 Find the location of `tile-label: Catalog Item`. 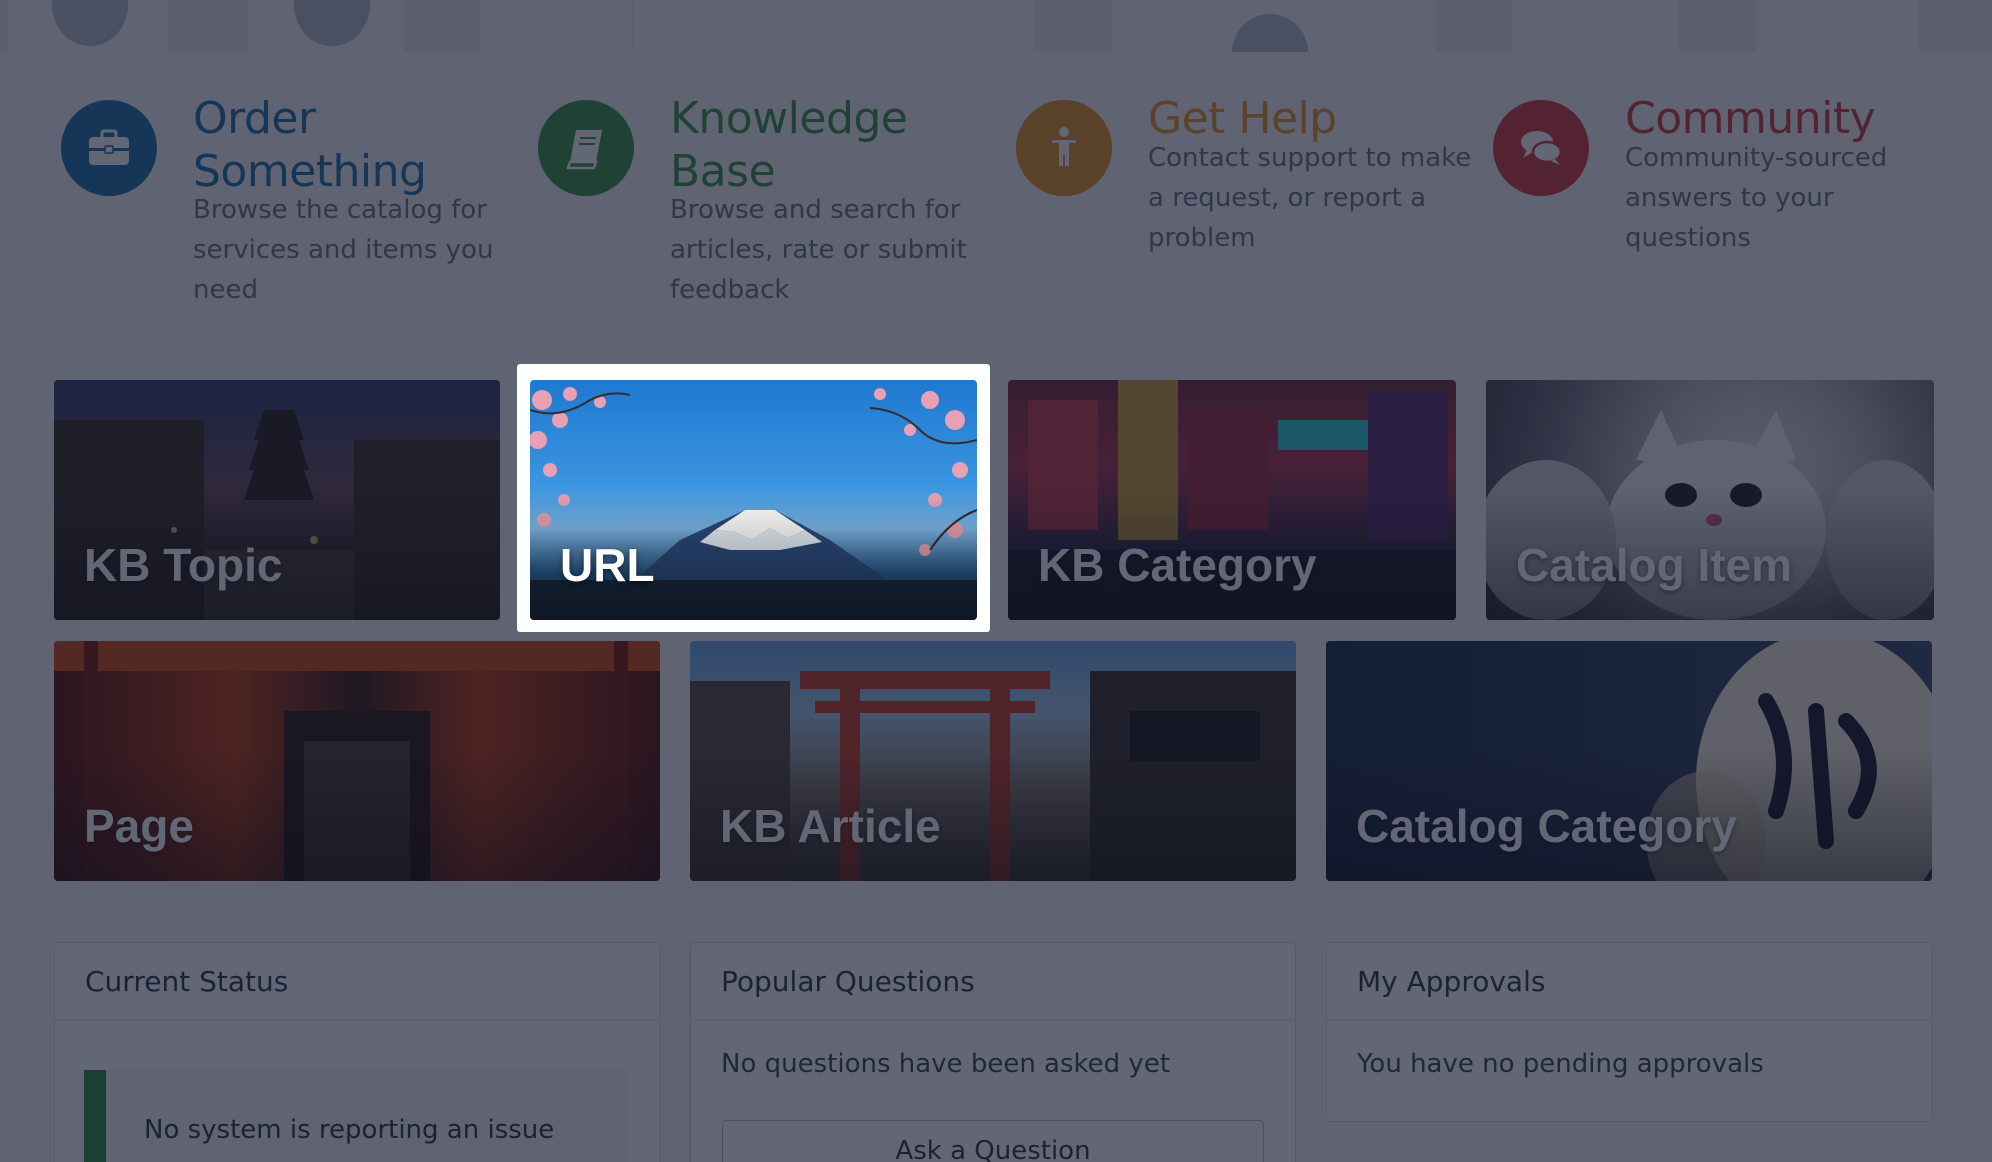

tile-label: Catalog Item is located at coordinates (1654, 565).